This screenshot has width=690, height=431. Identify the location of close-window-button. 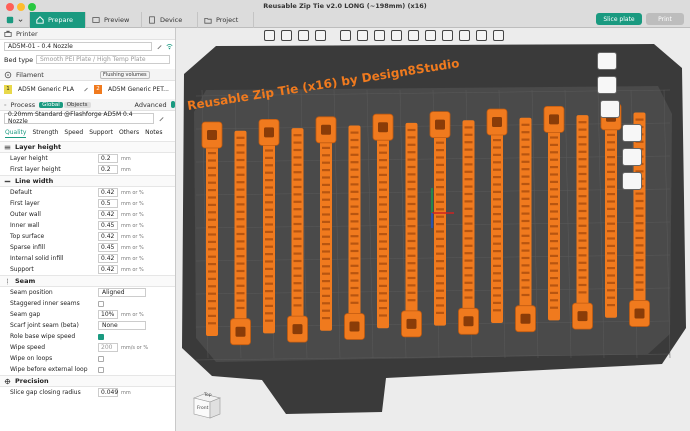
(10, 7).